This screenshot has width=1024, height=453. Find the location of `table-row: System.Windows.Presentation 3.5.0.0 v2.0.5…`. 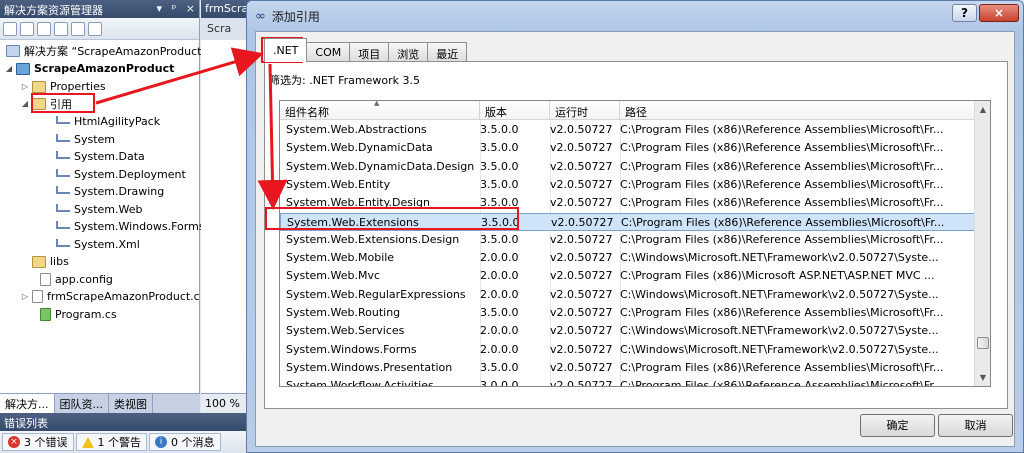

table-row: System.Windows.Presentation 3.5.0.0 v2.0.5… is located at coordinates (628, 368).